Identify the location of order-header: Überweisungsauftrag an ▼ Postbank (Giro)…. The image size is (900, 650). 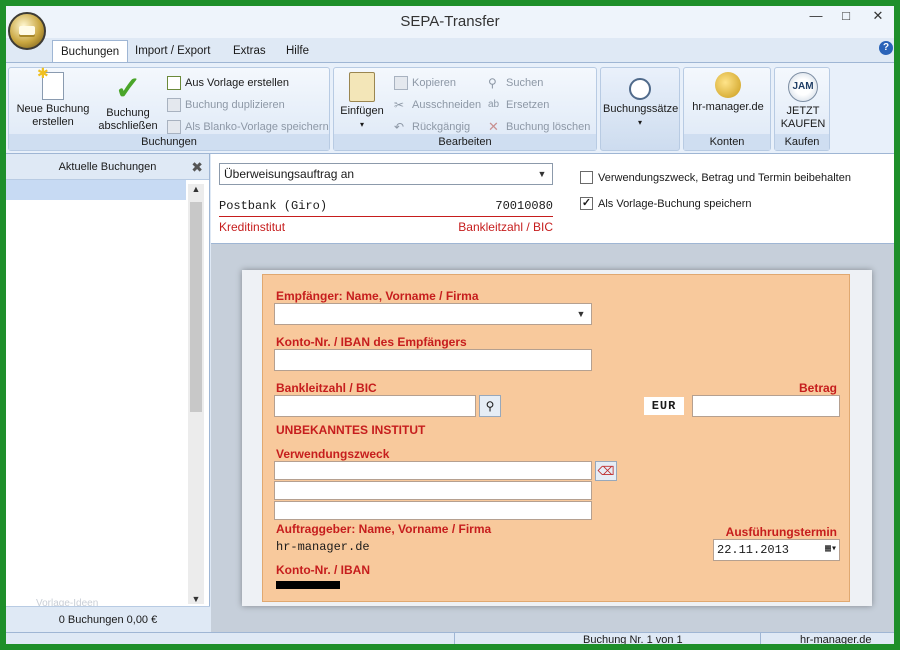
(552, 199).